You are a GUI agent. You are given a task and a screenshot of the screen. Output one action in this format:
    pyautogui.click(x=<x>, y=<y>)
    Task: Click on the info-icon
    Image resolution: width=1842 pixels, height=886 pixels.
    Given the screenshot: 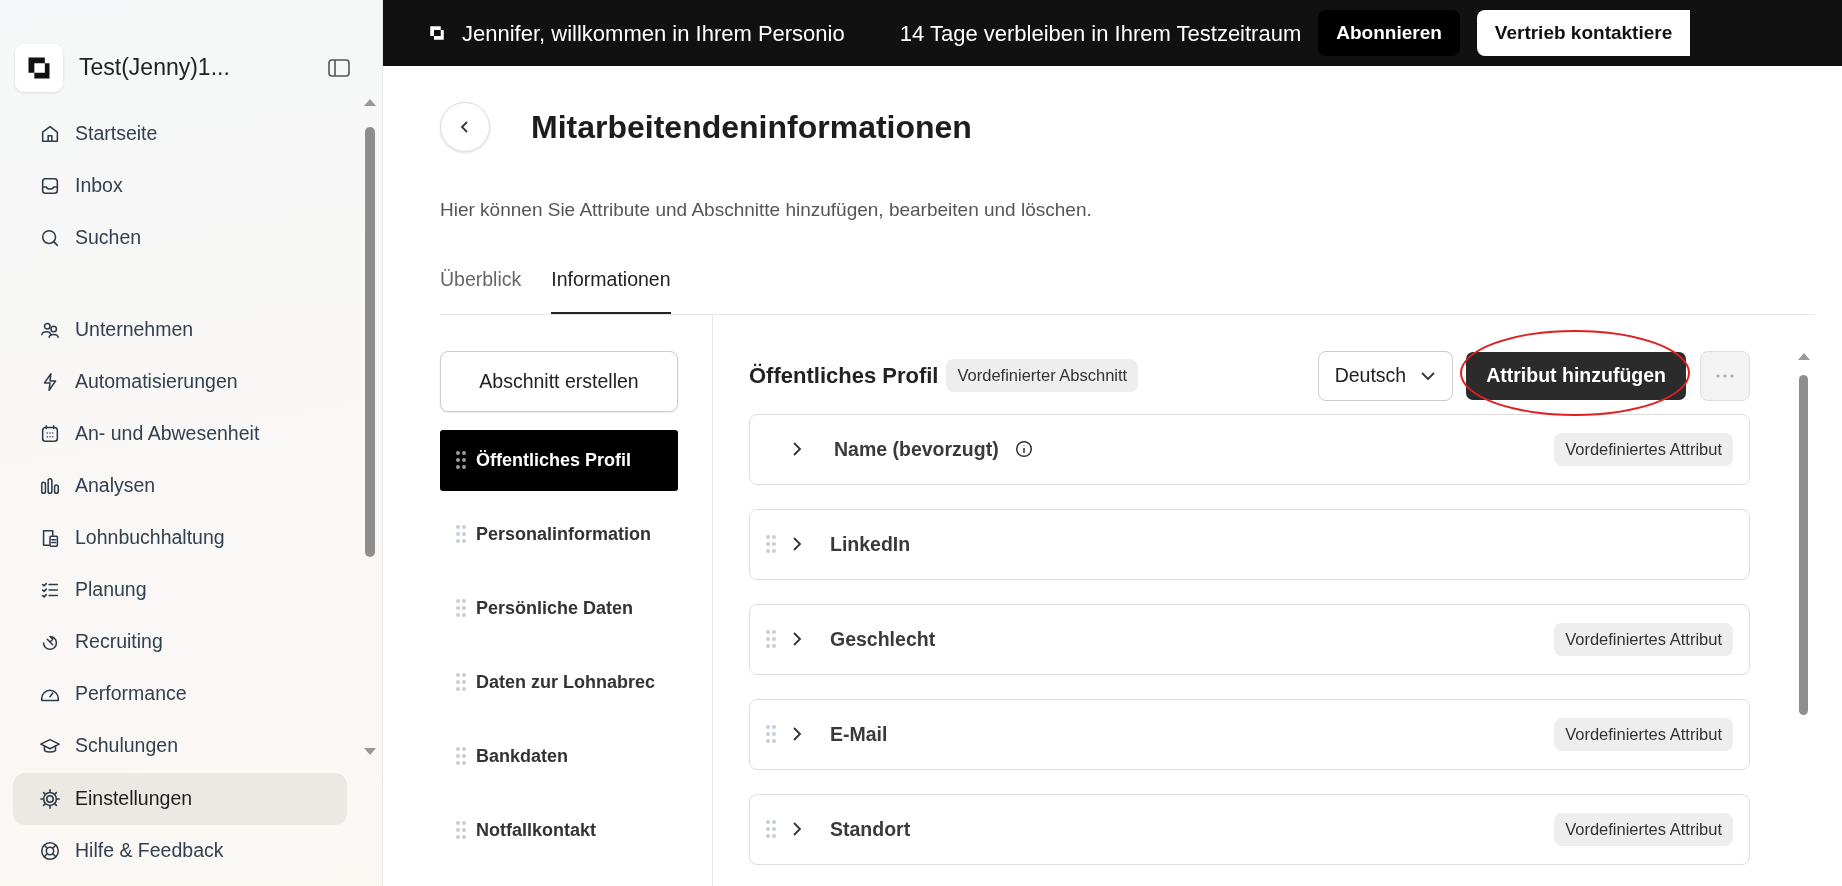 What is the action you would take?
    pyautogui.click(x=1023, y=449)
    